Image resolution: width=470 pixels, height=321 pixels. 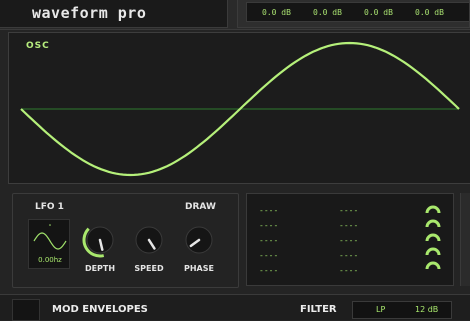 What do you see at coordinates (38, 46) in the screenshot?
I see `osc-label: OSC` at bounding box center [38, 46].